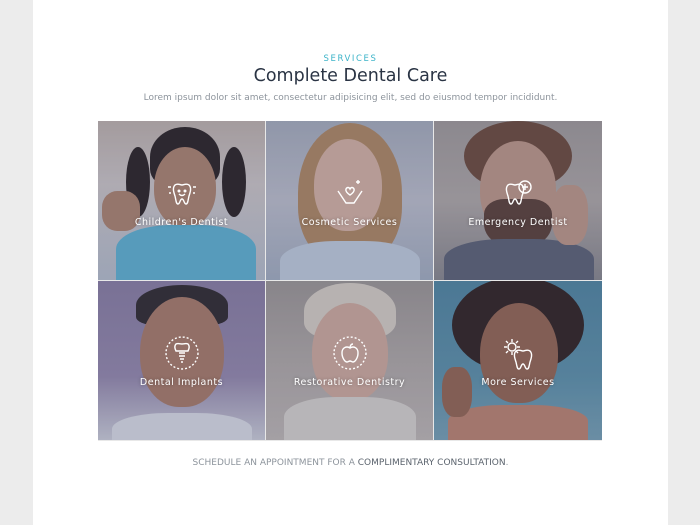 Image resolution: width=700 pixels, height=525 pixels. I want to click on service-label: Emergency Dentist, so click(518, 222).